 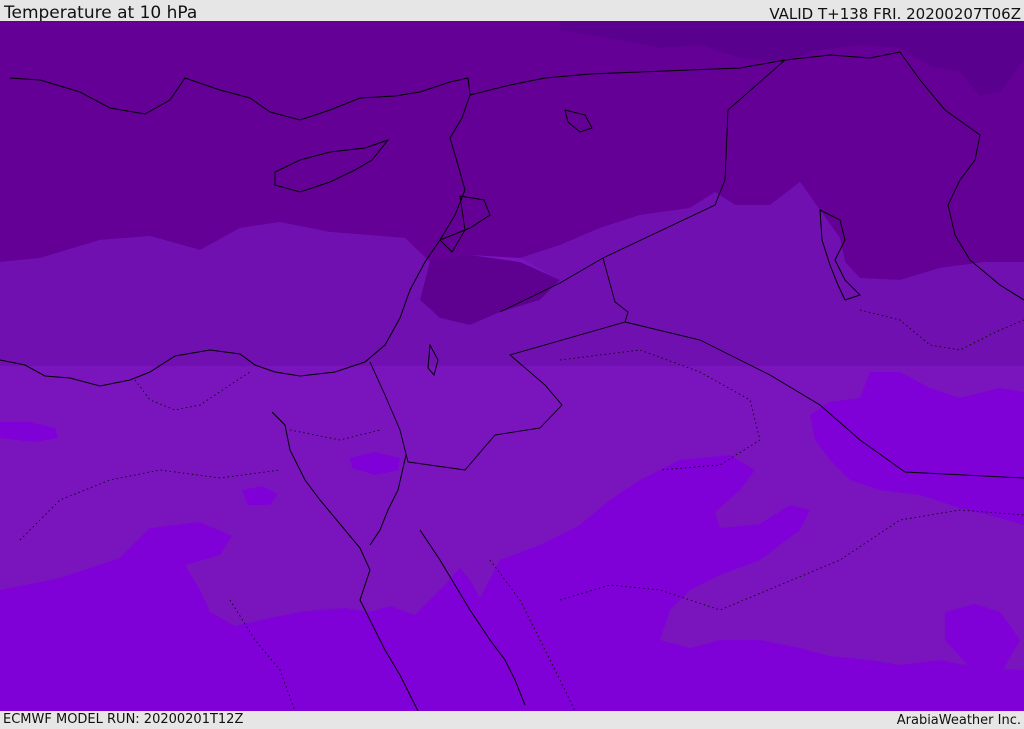 I want to click on map-title: Temperature at 10 hPa, so click(x=101, y=13).